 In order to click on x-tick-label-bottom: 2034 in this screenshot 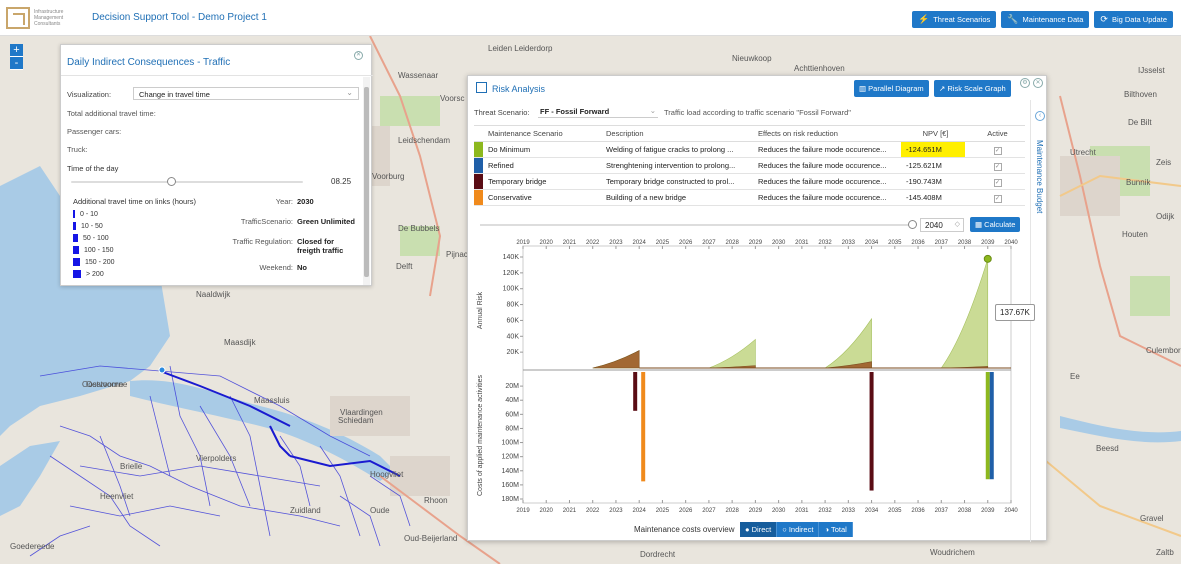, I will do `click(872, 511)`.